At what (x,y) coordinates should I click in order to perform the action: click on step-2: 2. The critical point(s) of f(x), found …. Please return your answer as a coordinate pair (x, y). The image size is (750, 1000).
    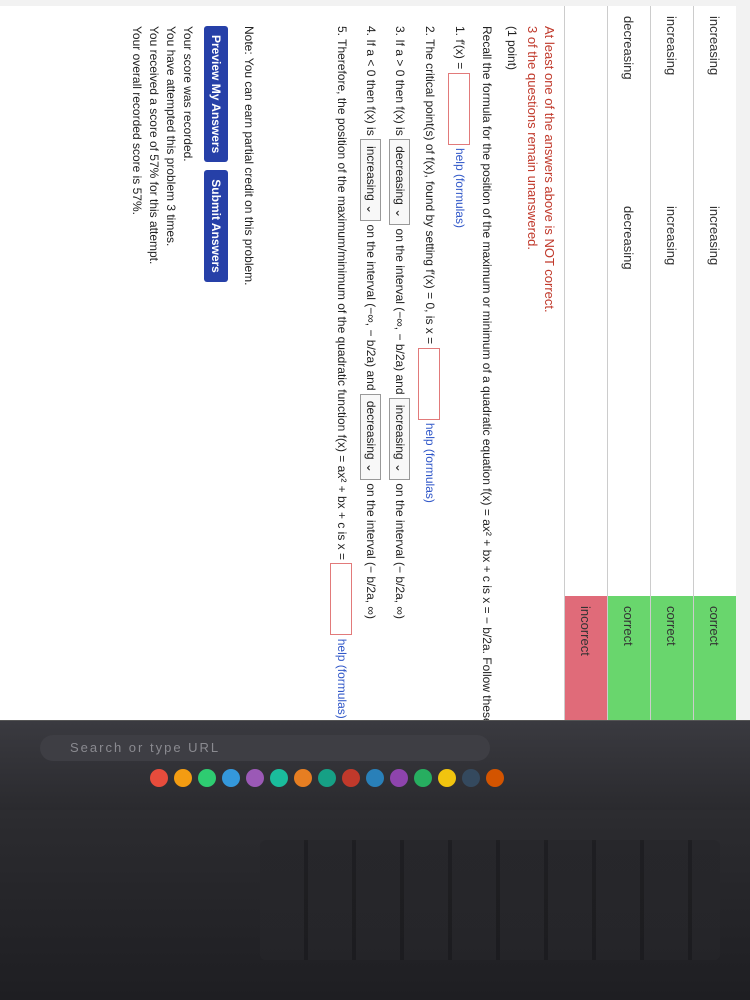
    Looking at the image, I should click on (429, 373).